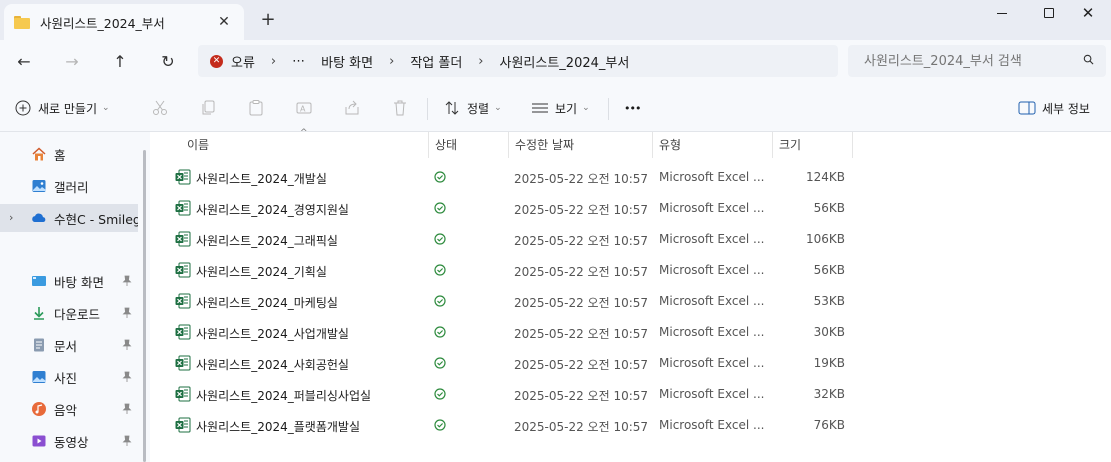 This screenshot has height=462, width=1111. Describe the element at coordinates (267, 302) in the screenshot. I see `file-name: 사원리스트_2024_마케팅실` at that location.